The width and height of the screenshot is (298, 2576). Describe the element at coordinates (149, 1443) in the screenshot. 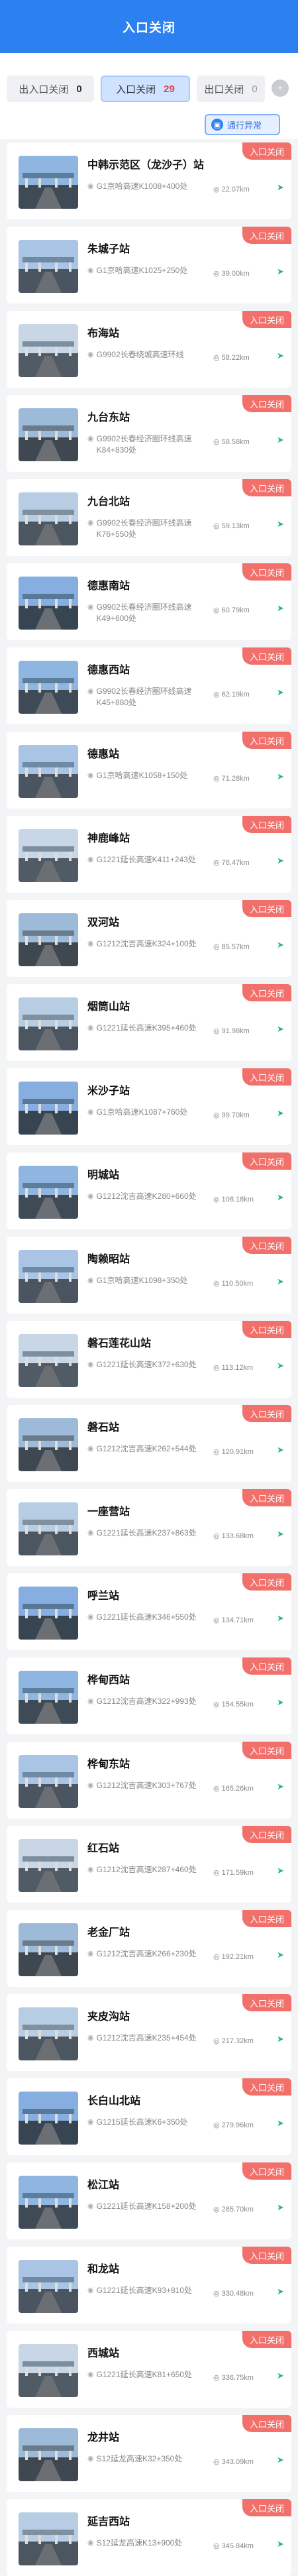

I see `station-card: 磐石站 ◉ G1212沈吉高速K262+544处 ◎ 120.91km ➤ 入口关闭` at that location.